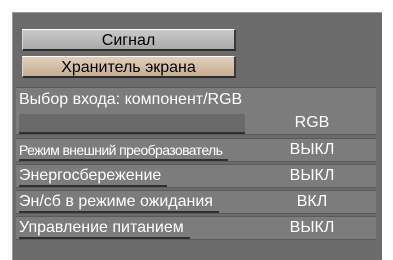  Describe the element at coordinates (312, 176) in the screenshot. I see `power-save-value: ВЫКЛ` at that location.